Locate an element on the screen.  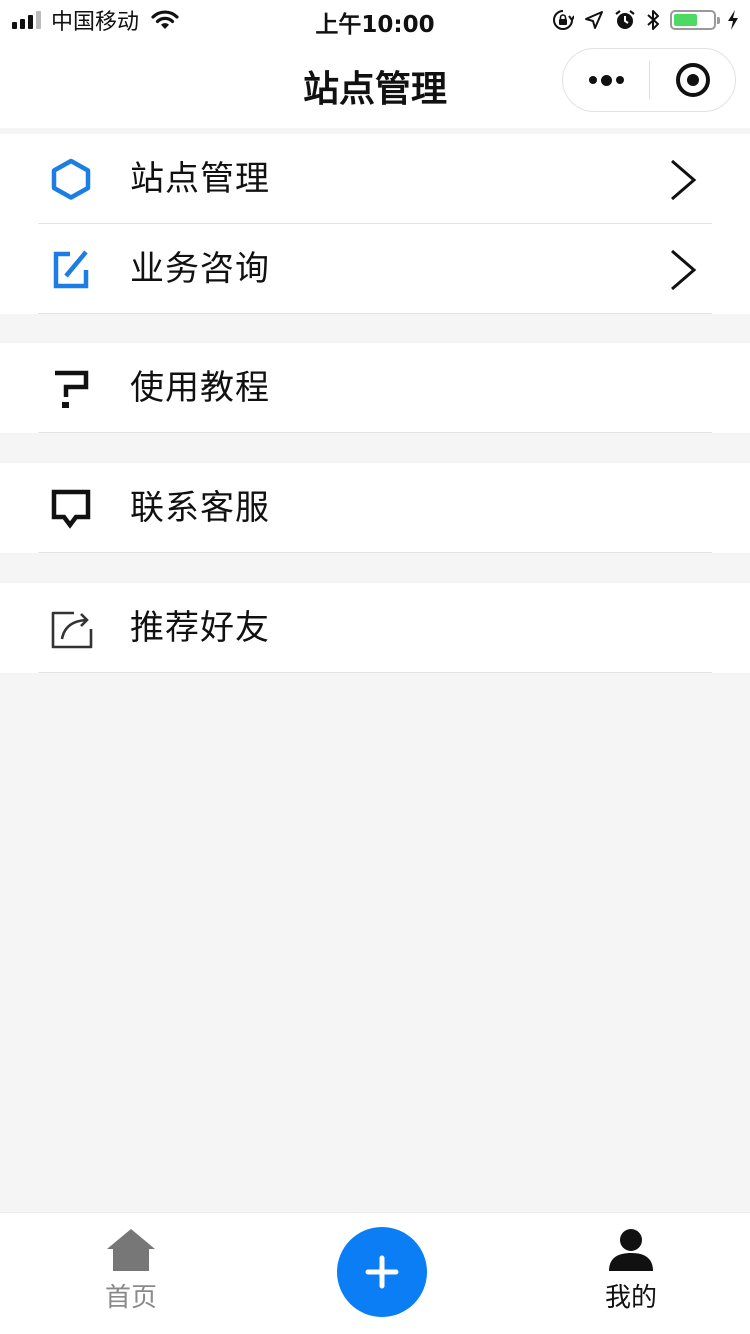
more-button is located at coordinates (606, 80).